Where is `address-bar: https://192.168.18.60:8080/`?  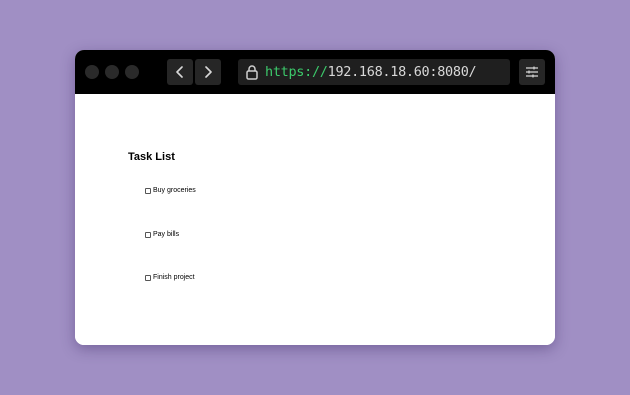
address-bar: https://192.168.18.60:8080/ is located at coordinates (374, 72).